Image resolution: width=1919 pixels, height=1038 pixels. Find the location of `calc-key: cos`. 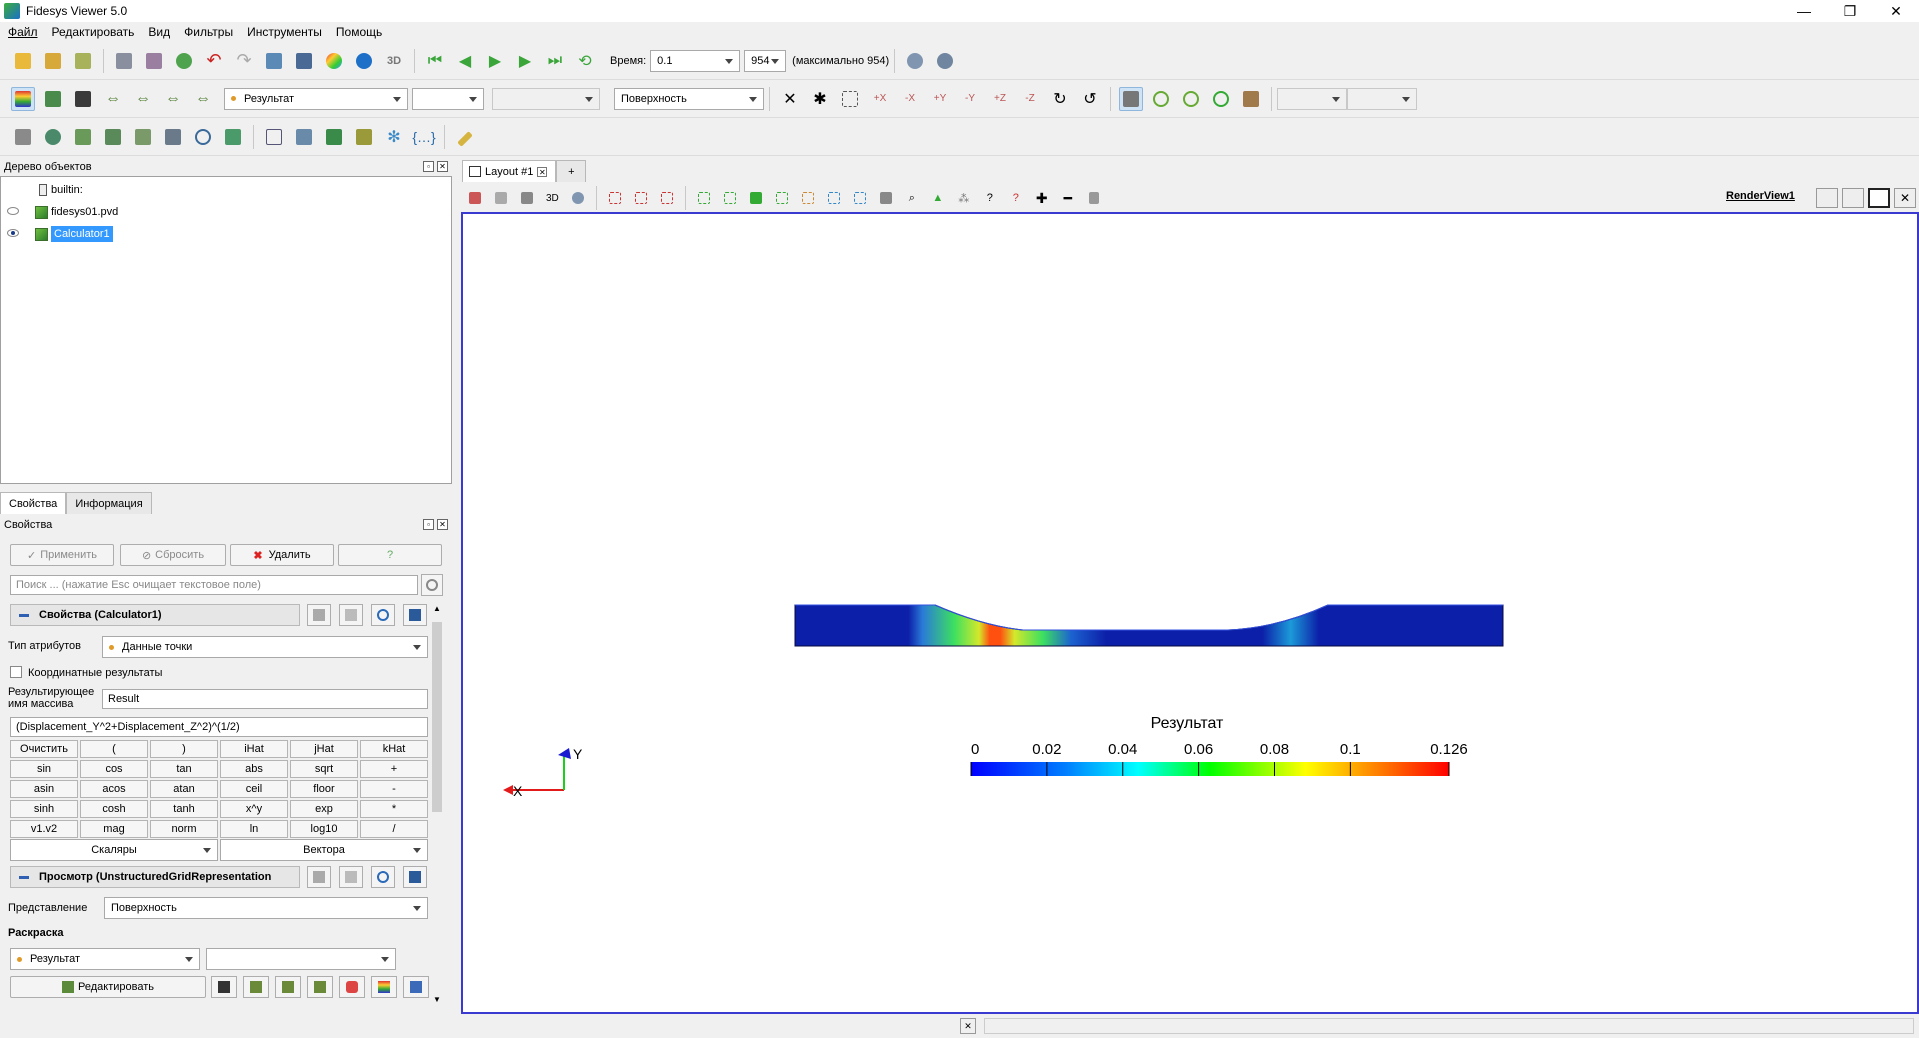

calc-key: cos is located at coordinates (114, 769).